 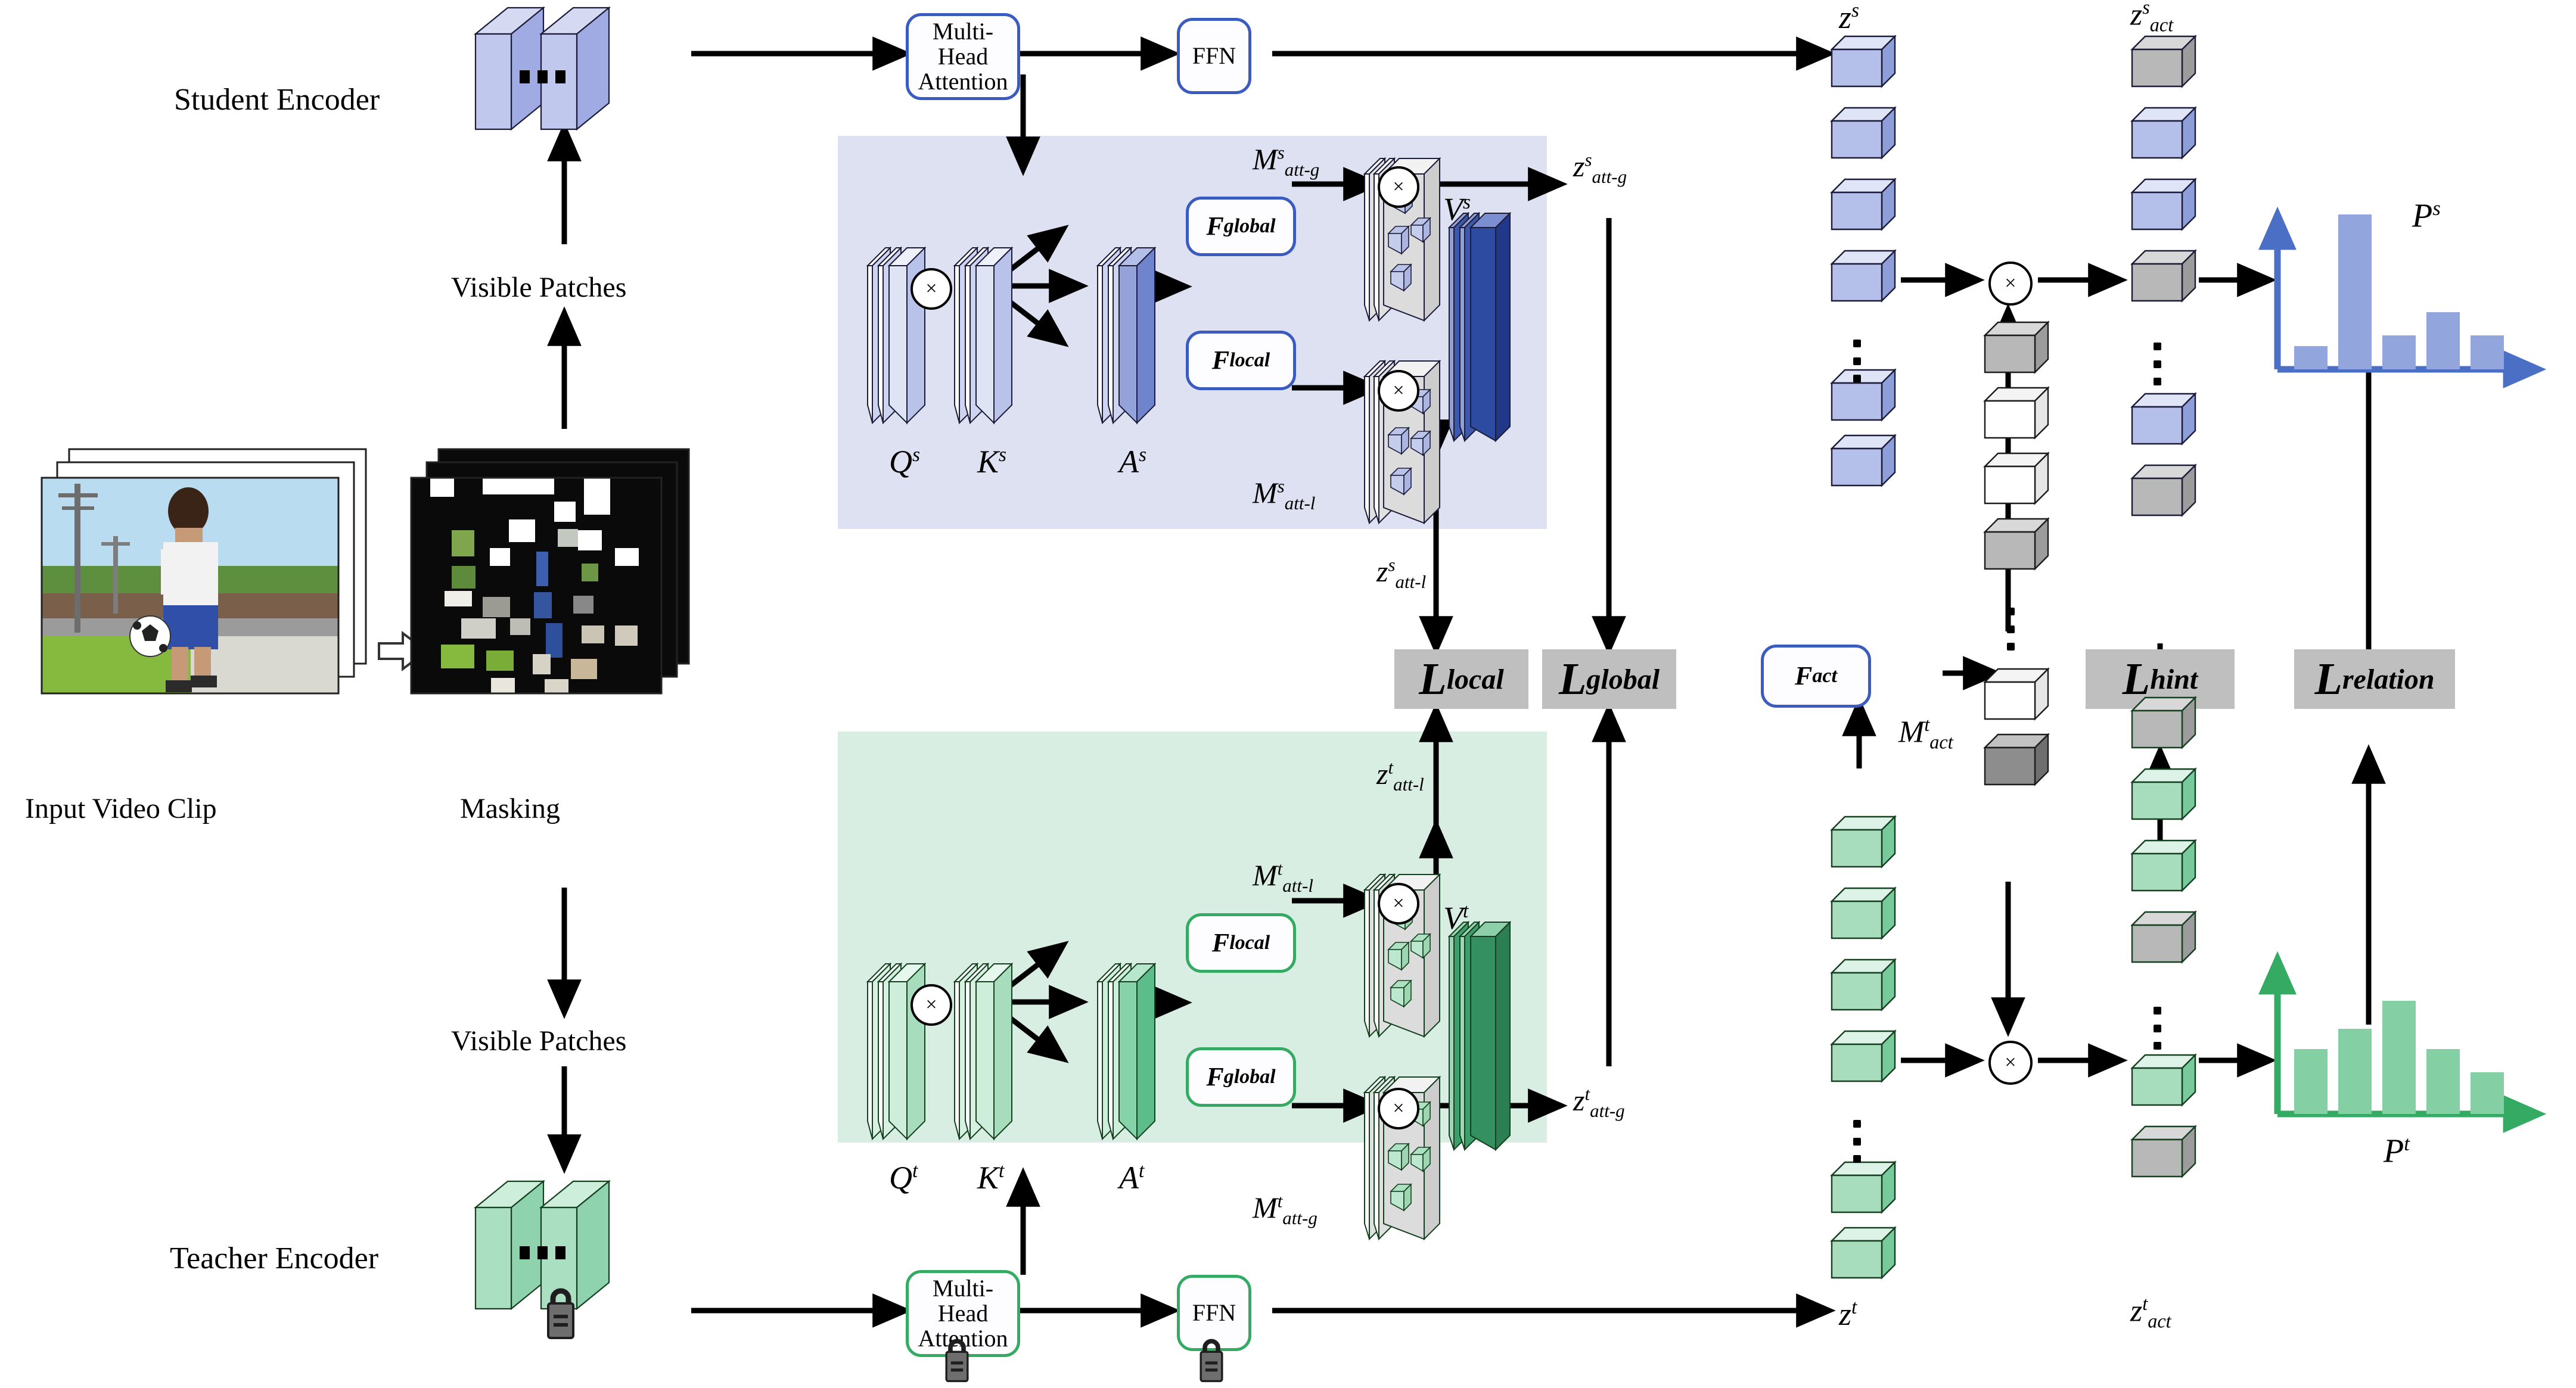 I want to click on loss-local-box: Llocal, so click(x=1461, y=679).